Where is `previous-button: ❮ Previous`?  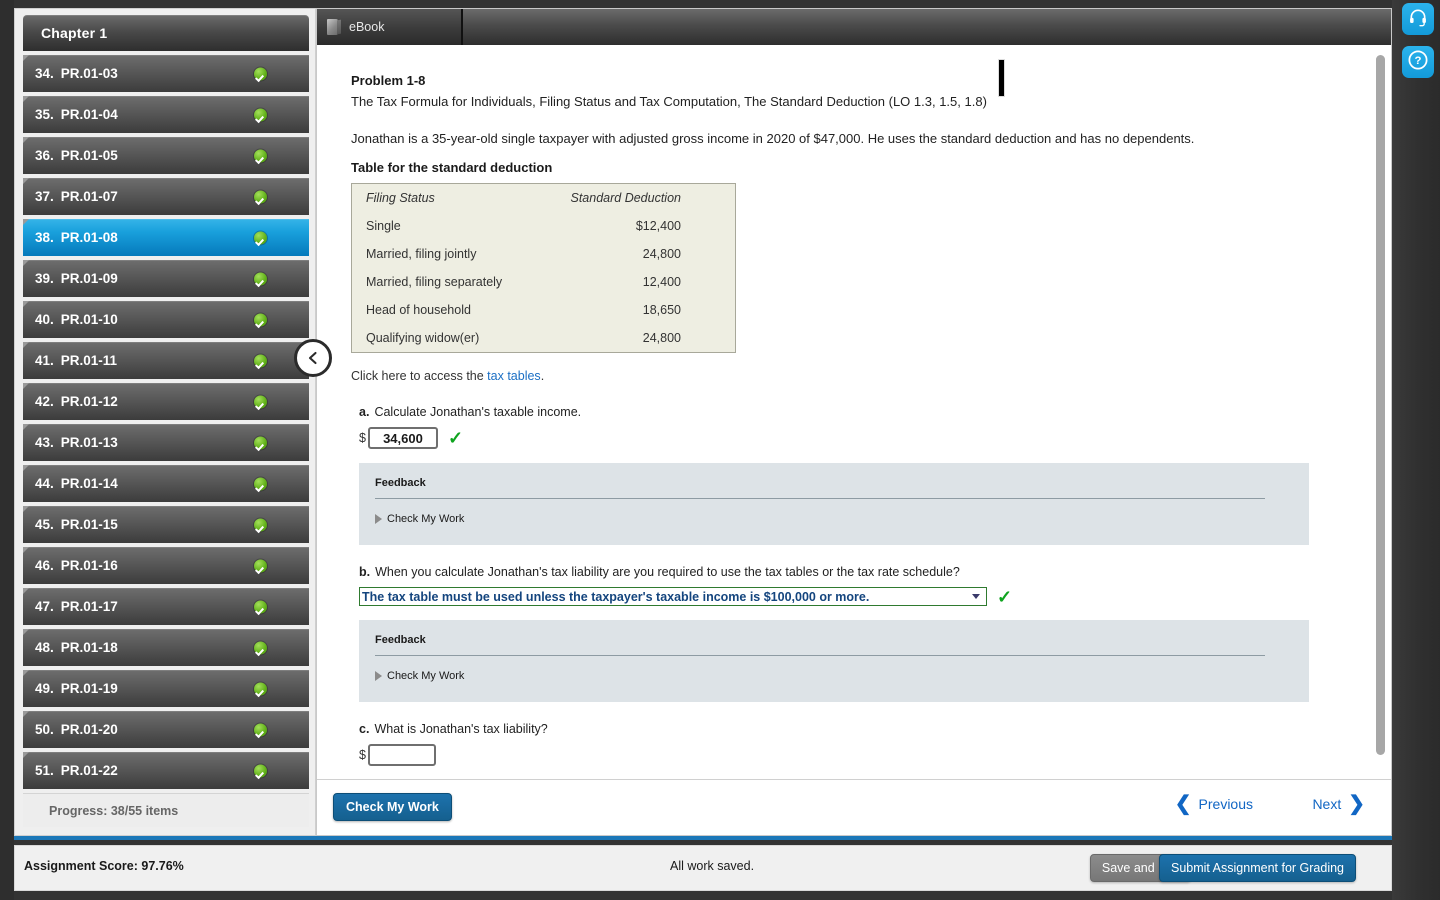
previous-button: ❮ Previous is located at coordinates (1214, 804).